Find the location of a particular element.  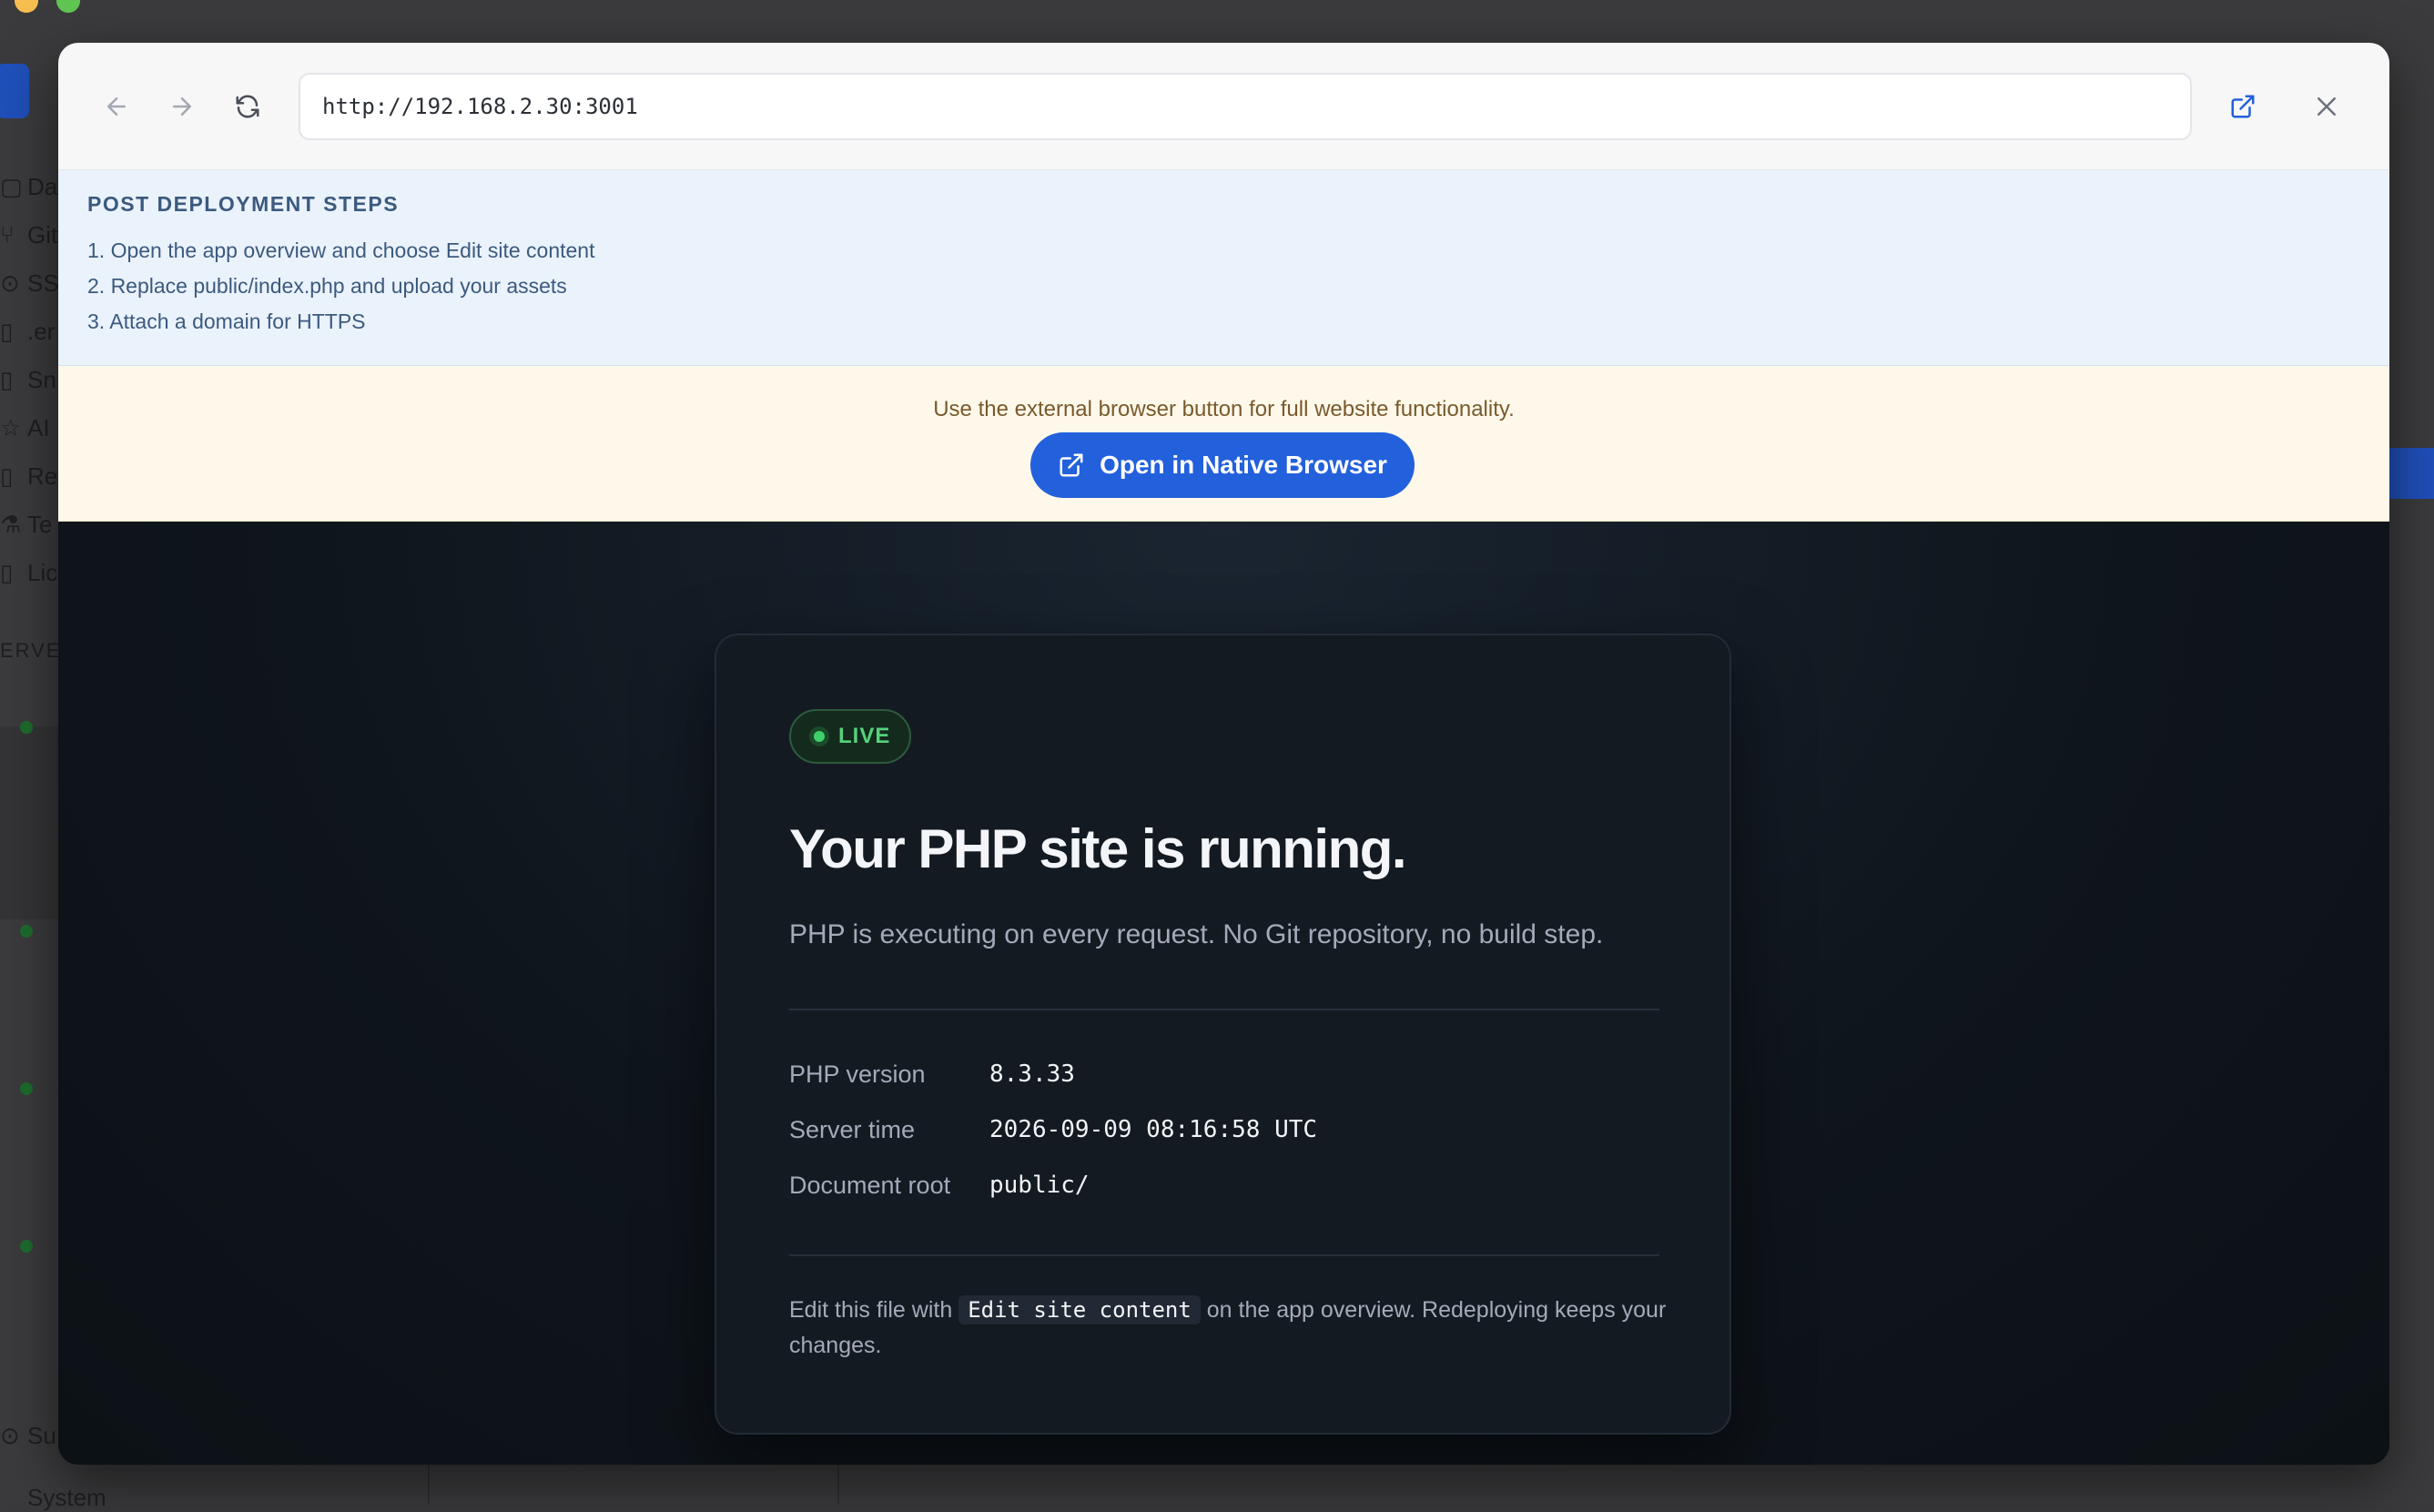

info-value: 2026-09-09 08:16:58 UTC is located at coordinates (1153, 1129).